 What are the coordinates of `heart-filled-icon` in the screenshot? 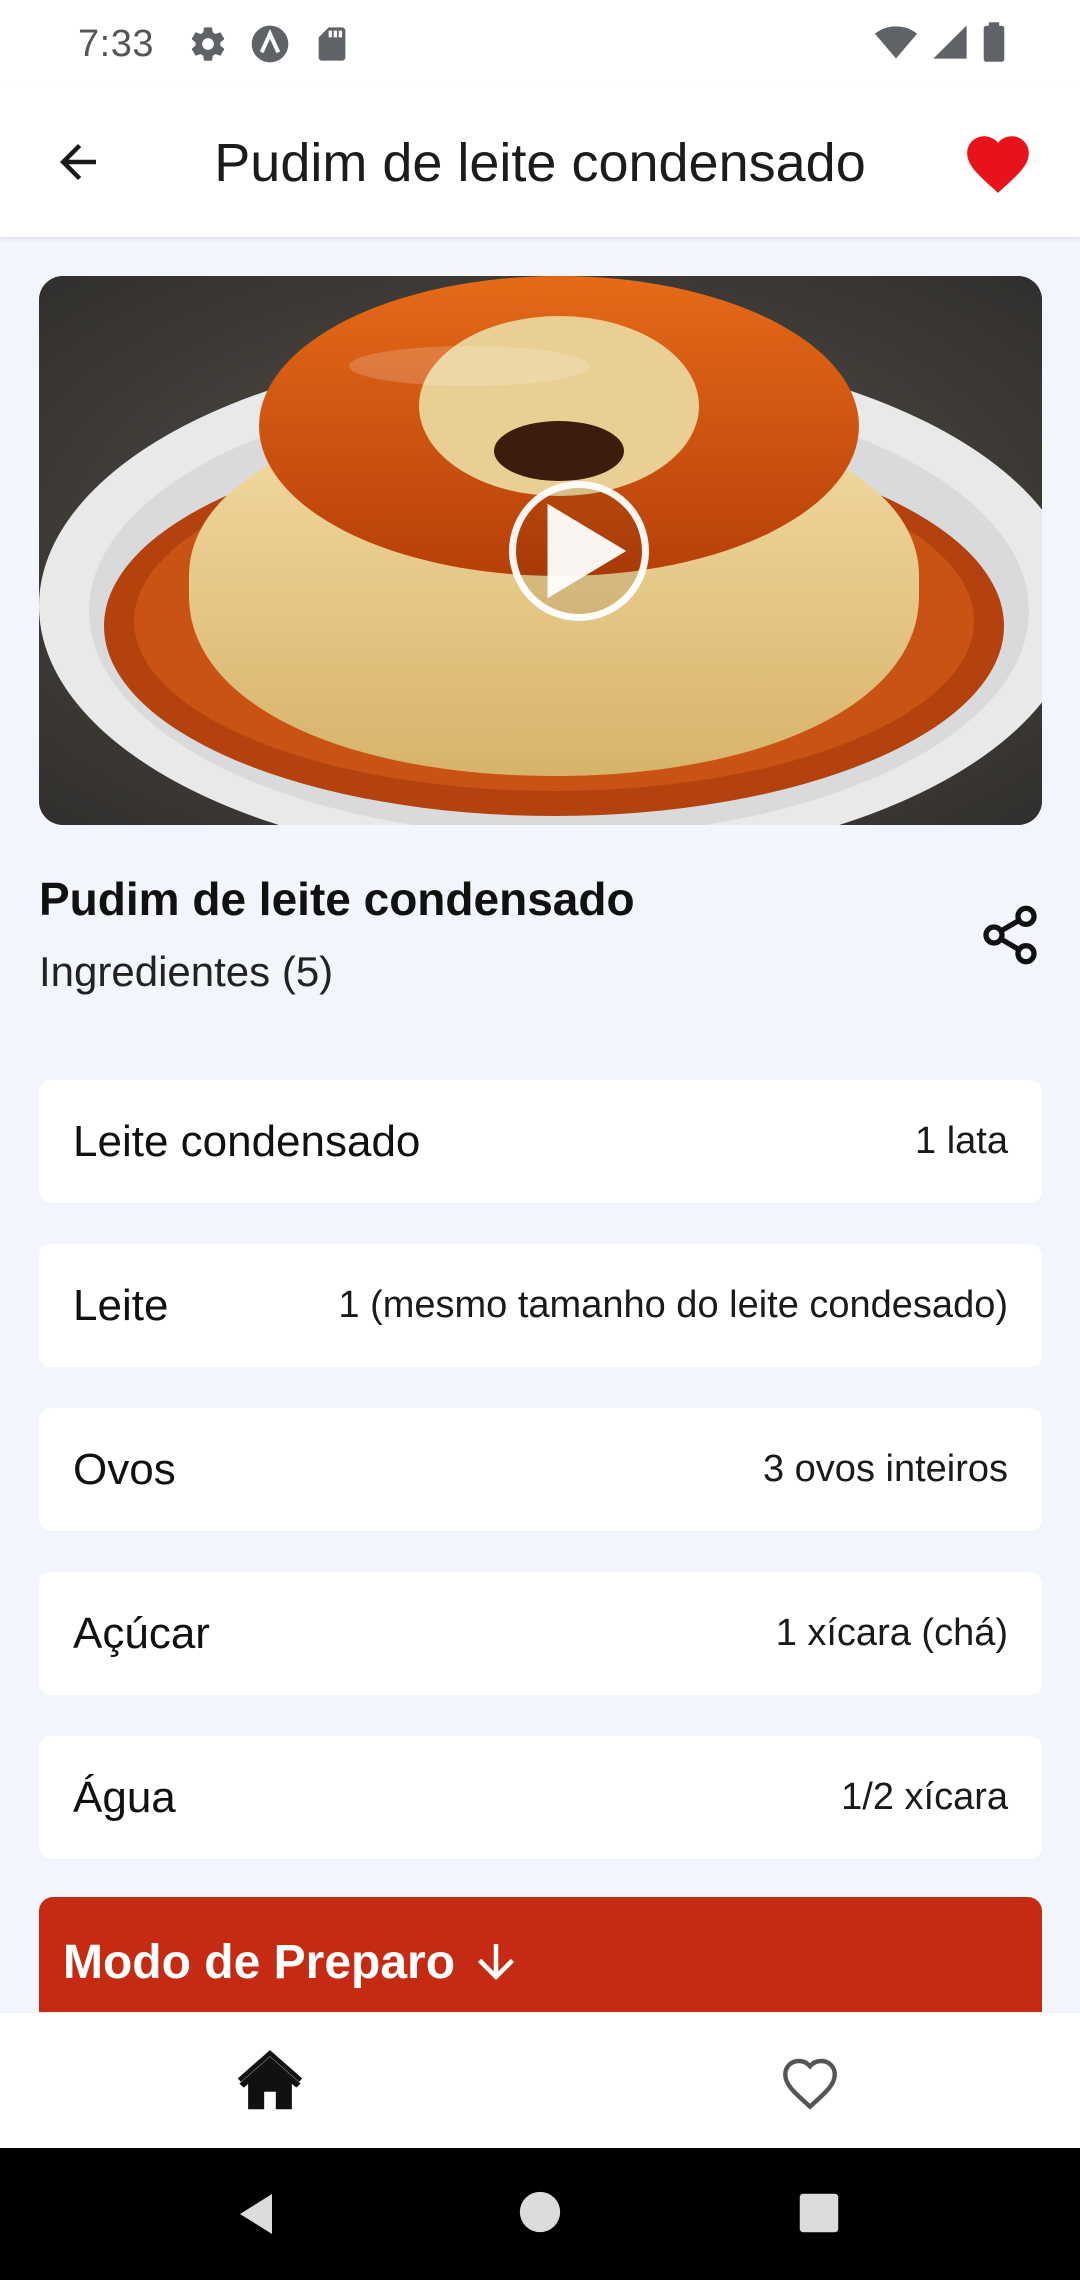 It's located at (998, 164).